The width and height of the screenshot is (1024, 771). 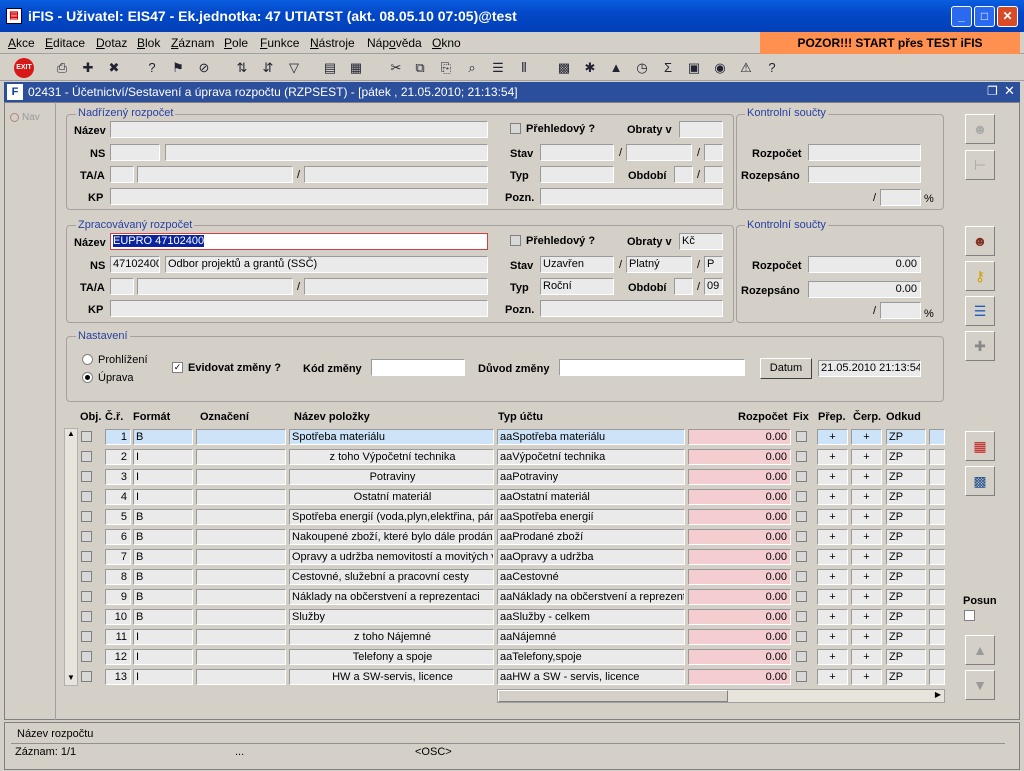 I want to click on prohlizeni-radio, so click(x=87, y=359).